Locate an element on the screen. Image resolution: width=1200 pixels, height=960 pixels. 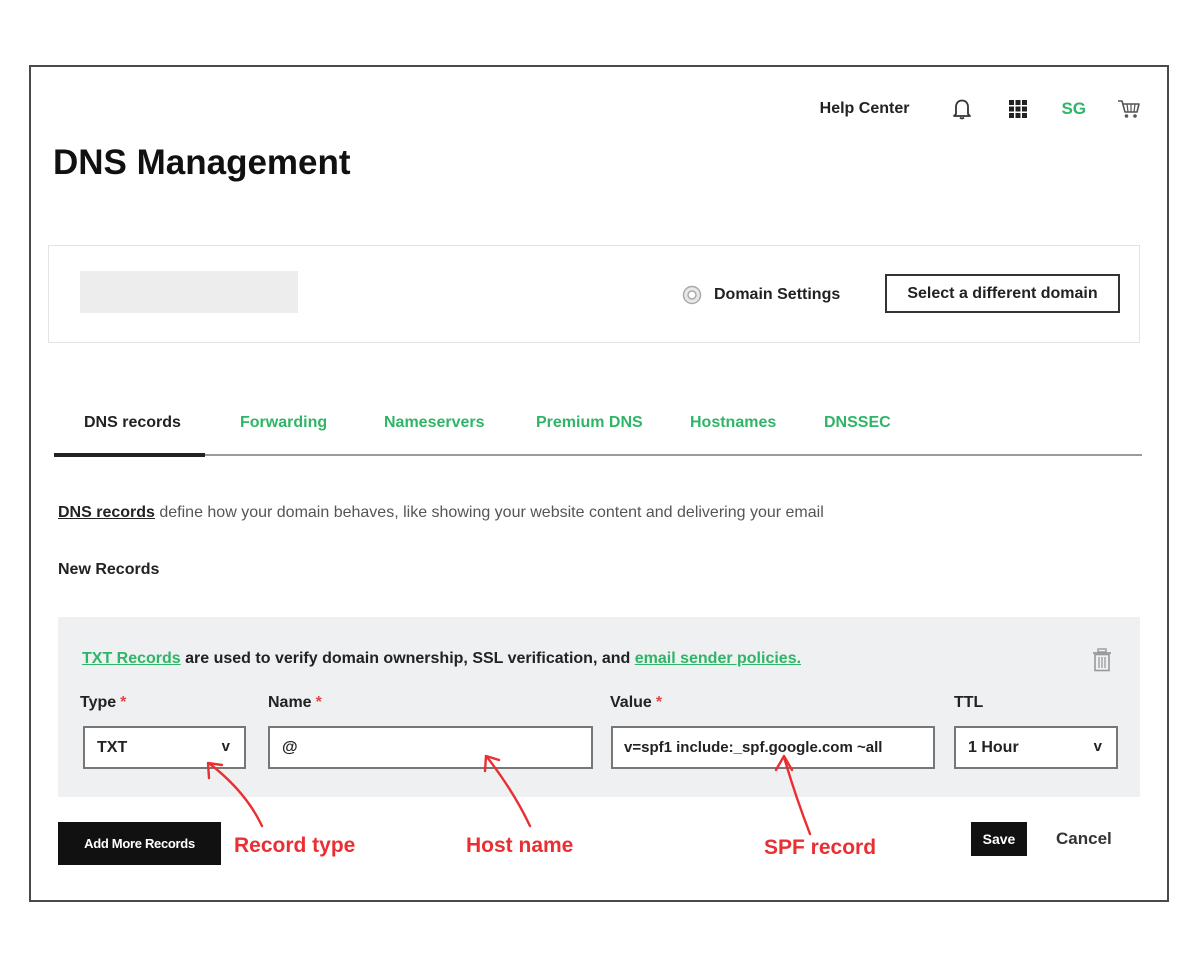
cart-icon is located at coordinates (1129, 109).